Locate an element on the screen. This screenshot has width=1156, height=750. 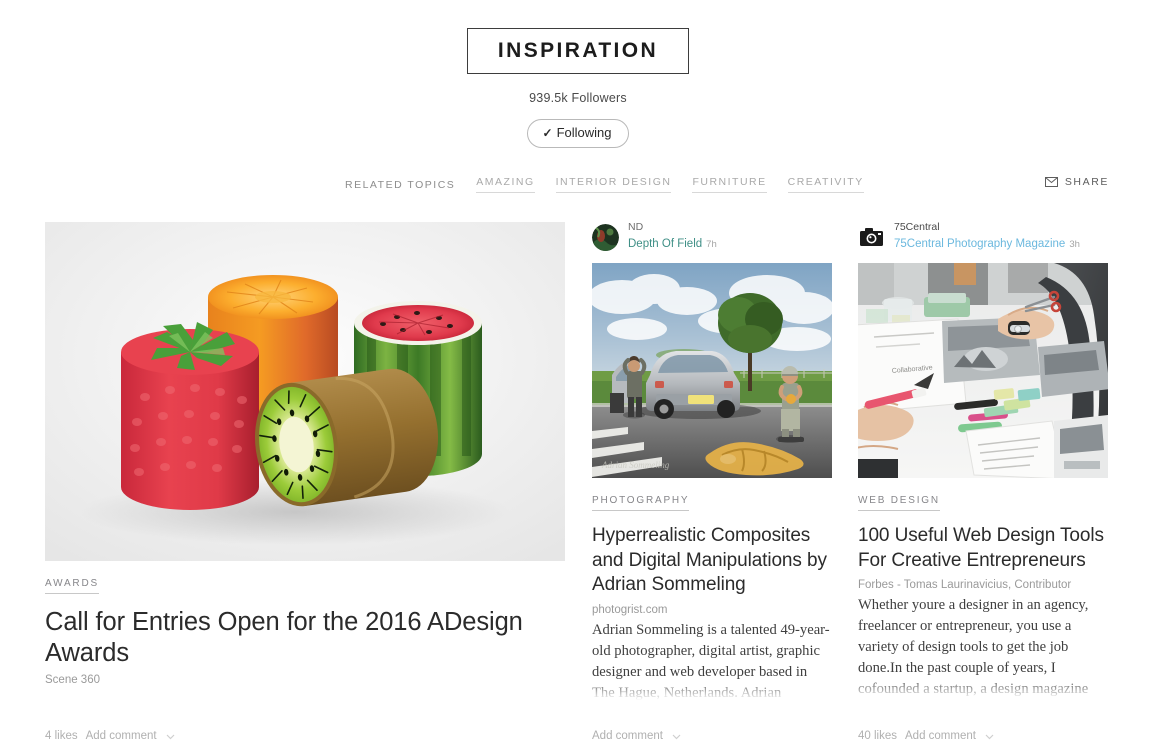
card-footer-photography: Add comment is located at coordinates (637, 736).